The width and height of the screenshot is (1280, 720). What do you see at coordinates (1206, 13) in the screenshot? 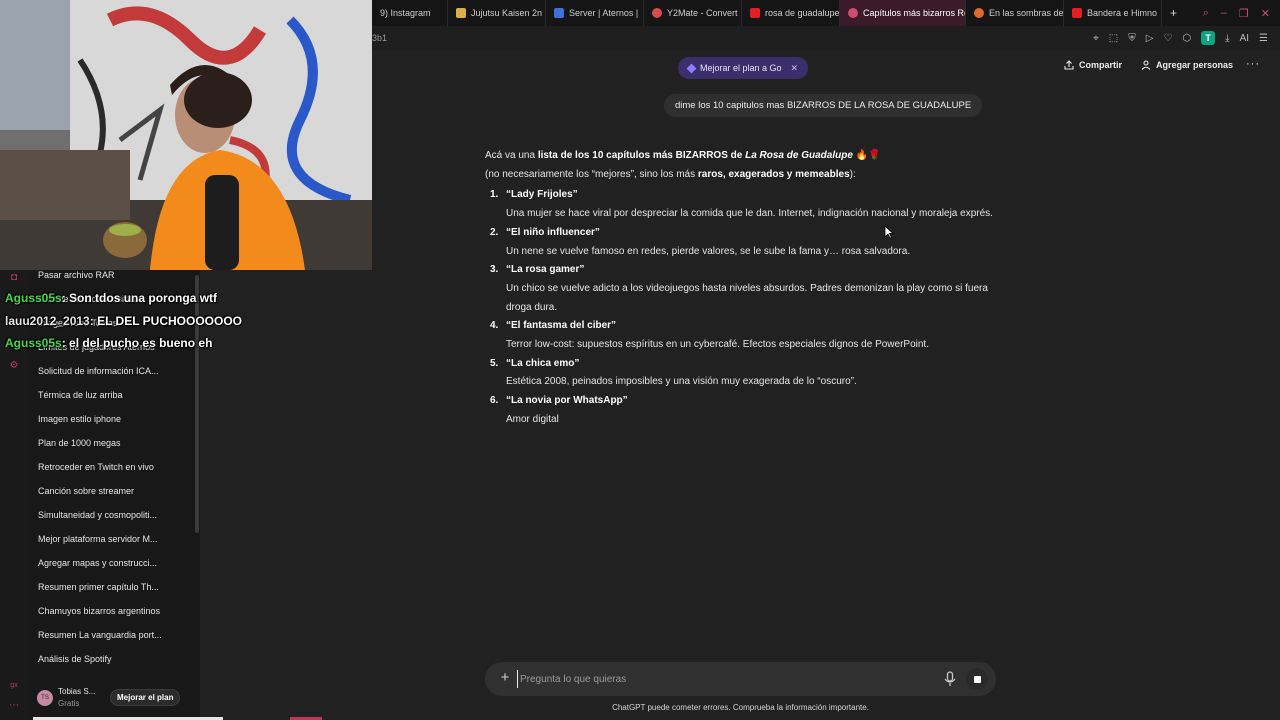
I see `search-icon: ⌕` at bounding box center [1206, 13].